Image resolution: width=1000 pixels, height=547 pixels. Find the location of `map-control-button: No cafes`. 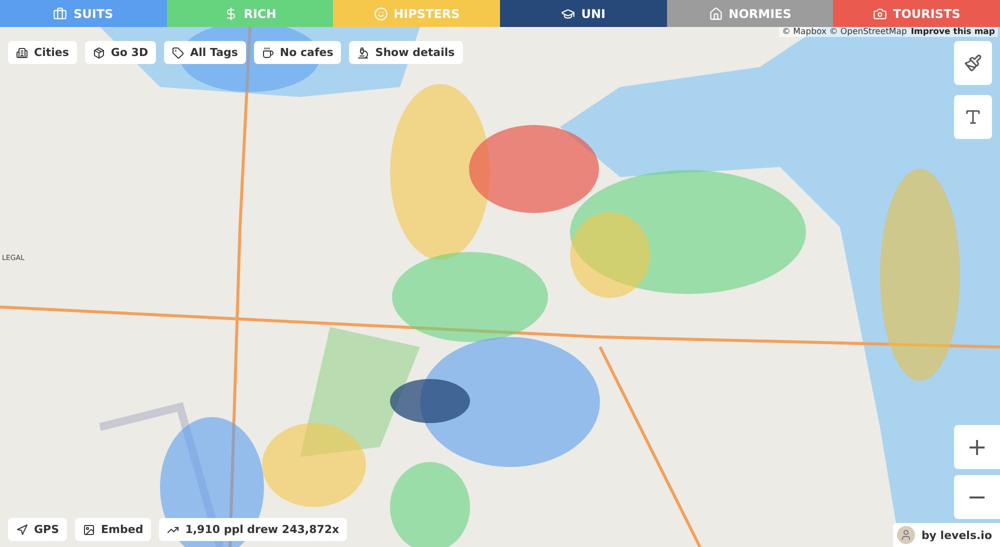

map-control-button: No cafes is located at coordinates (298, 52).